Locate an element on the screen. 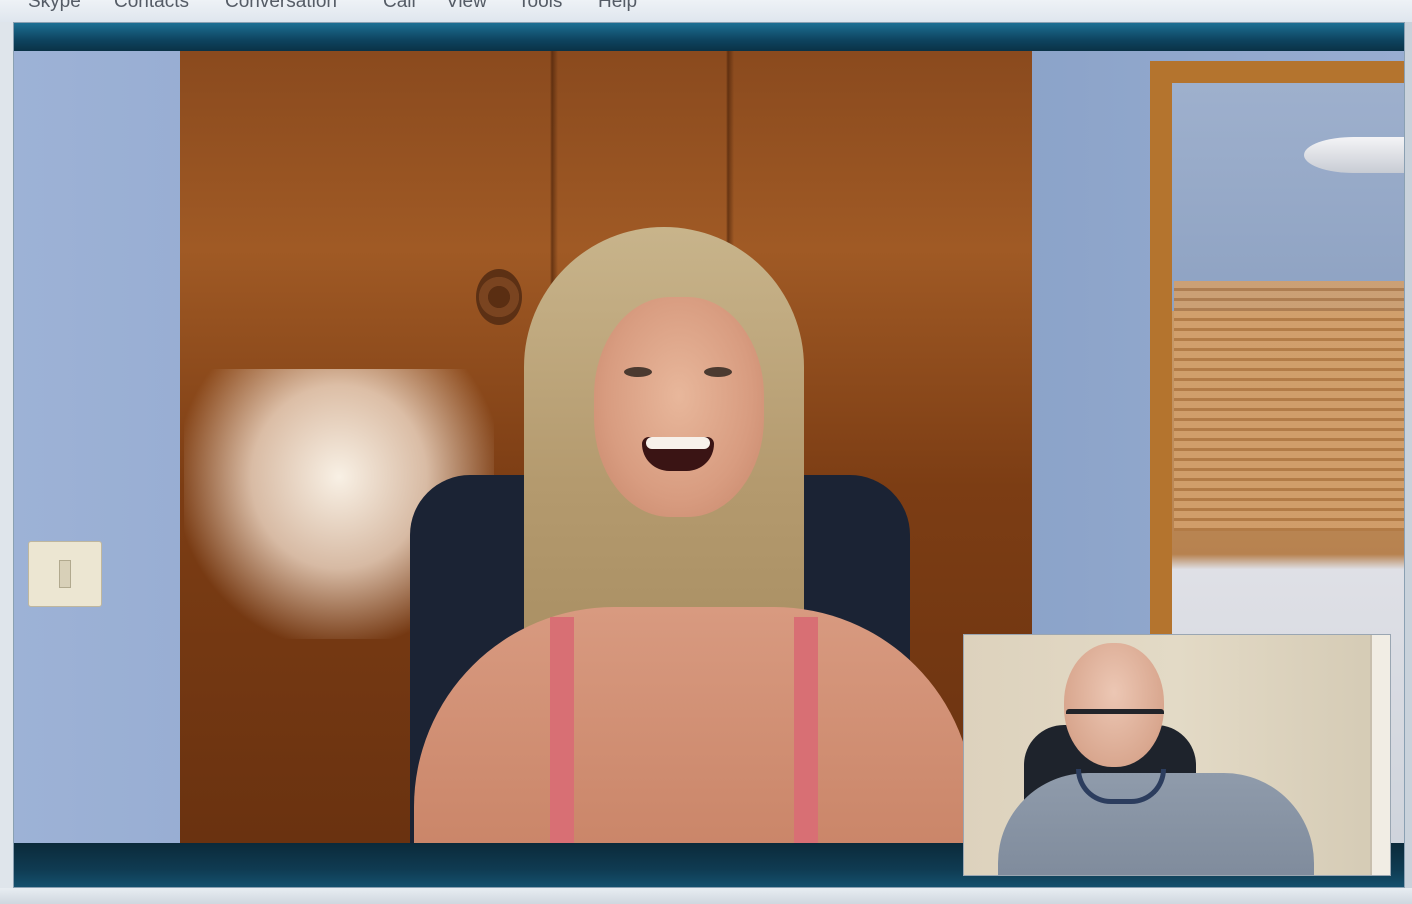 Image resolution: width=1412 pixels, height=904 pixels. menu-tools: Tools is located at coordinates (540, 6).